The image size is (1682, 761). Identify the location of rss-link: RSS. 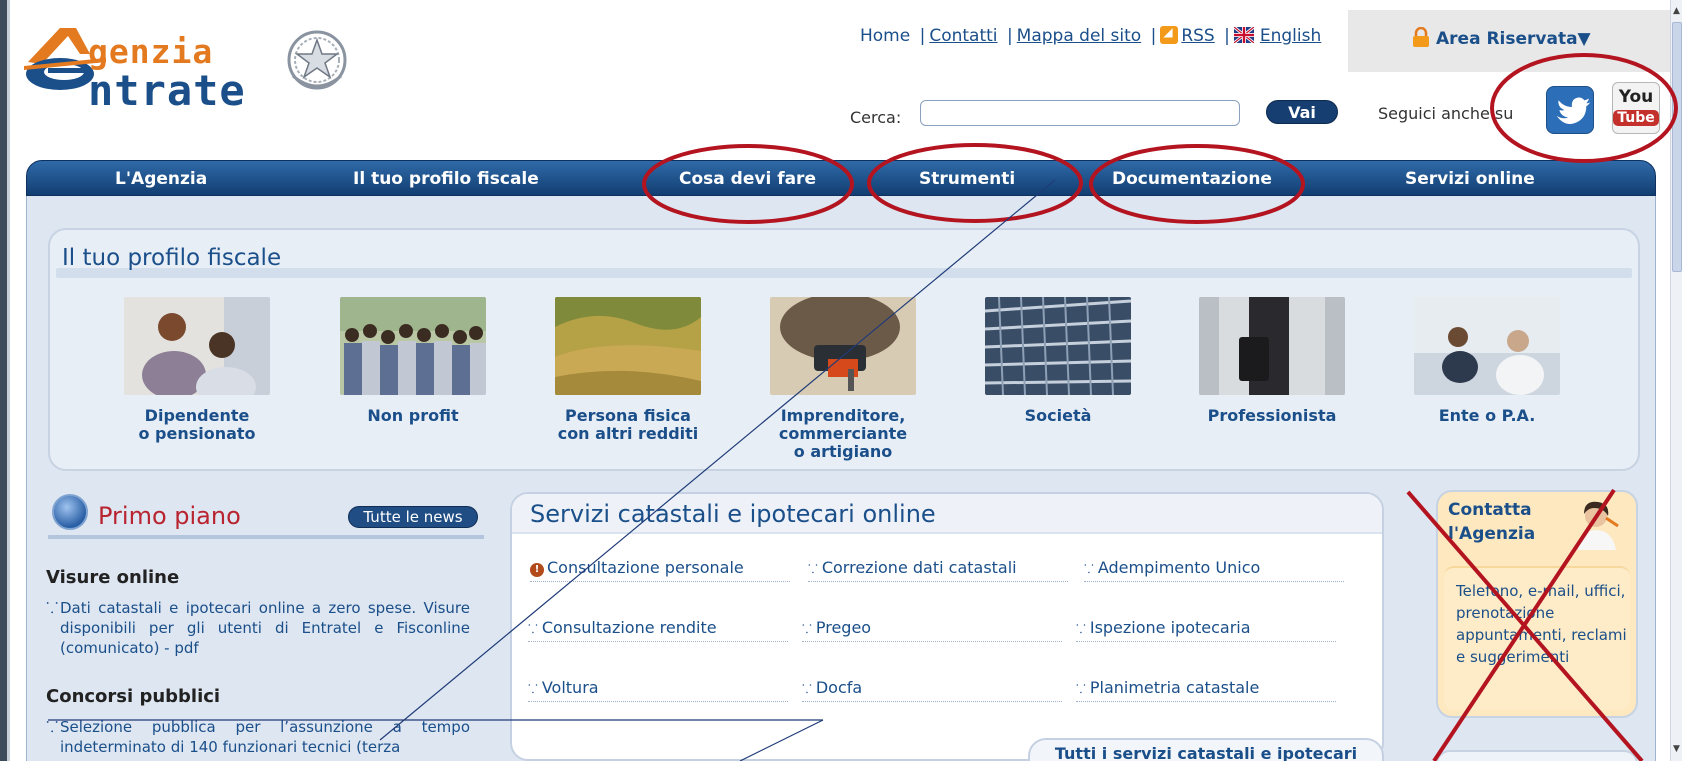
(1197, 36).